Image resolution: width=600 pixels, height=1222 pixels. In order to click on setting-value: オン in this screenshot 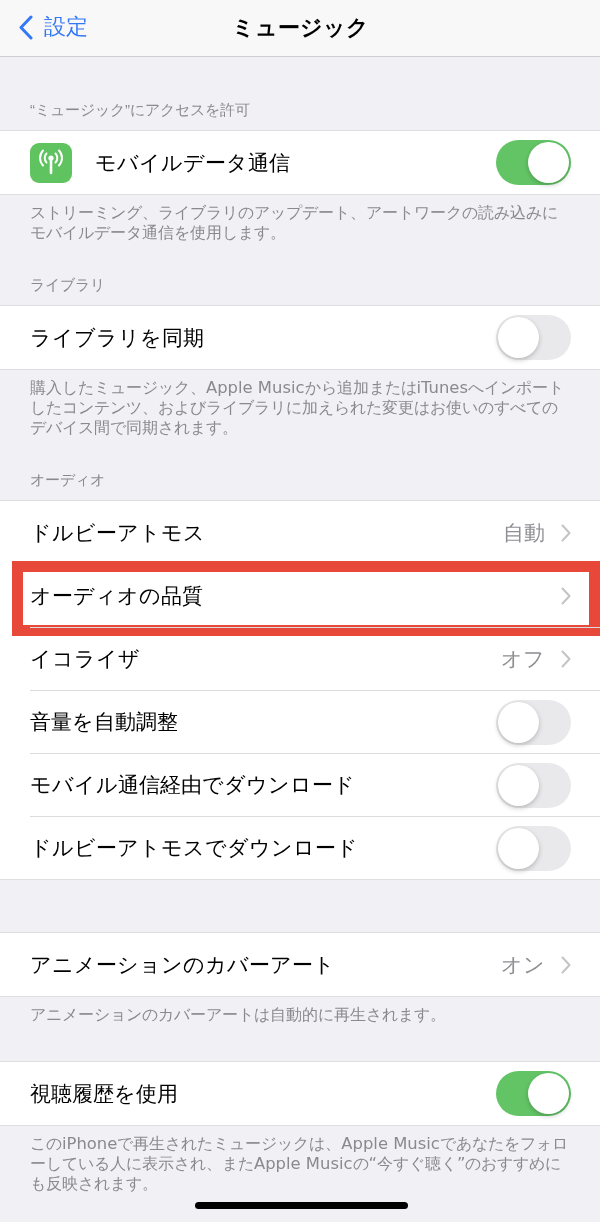, I will do `click(523, 964)`.